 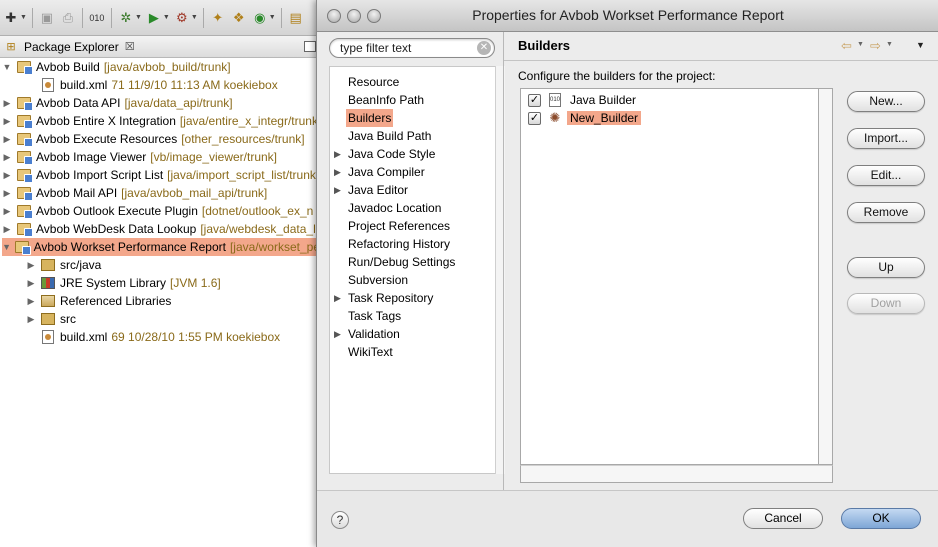 I want to click on remove-builder-button: Remove, so click(x=886, y=212).